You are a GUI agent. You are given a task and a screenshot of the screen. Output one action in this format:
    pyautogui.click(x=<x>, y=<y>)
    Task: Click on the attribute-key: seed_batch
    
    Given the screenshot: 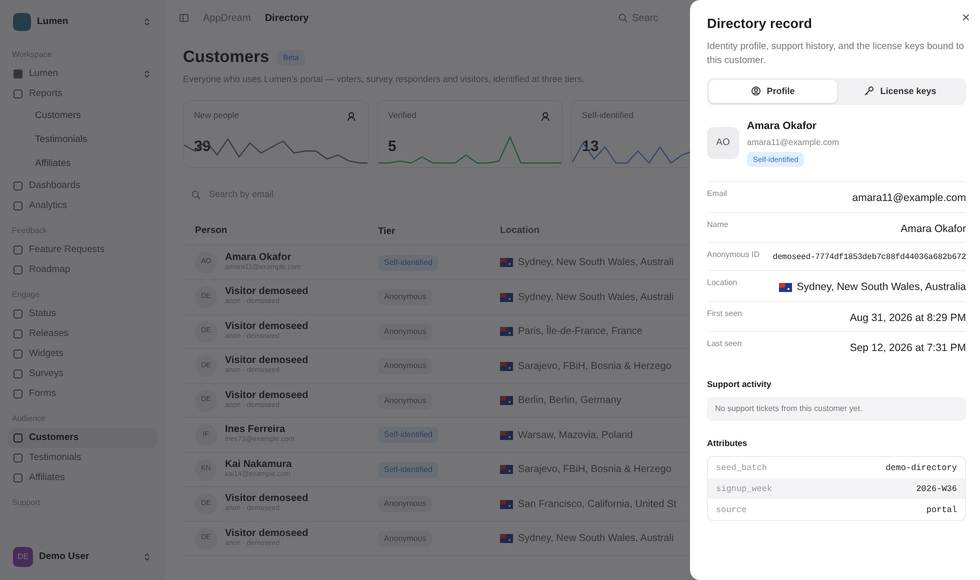 What is the action you would take?
    pyautogui.click(x=742, y=467)
    